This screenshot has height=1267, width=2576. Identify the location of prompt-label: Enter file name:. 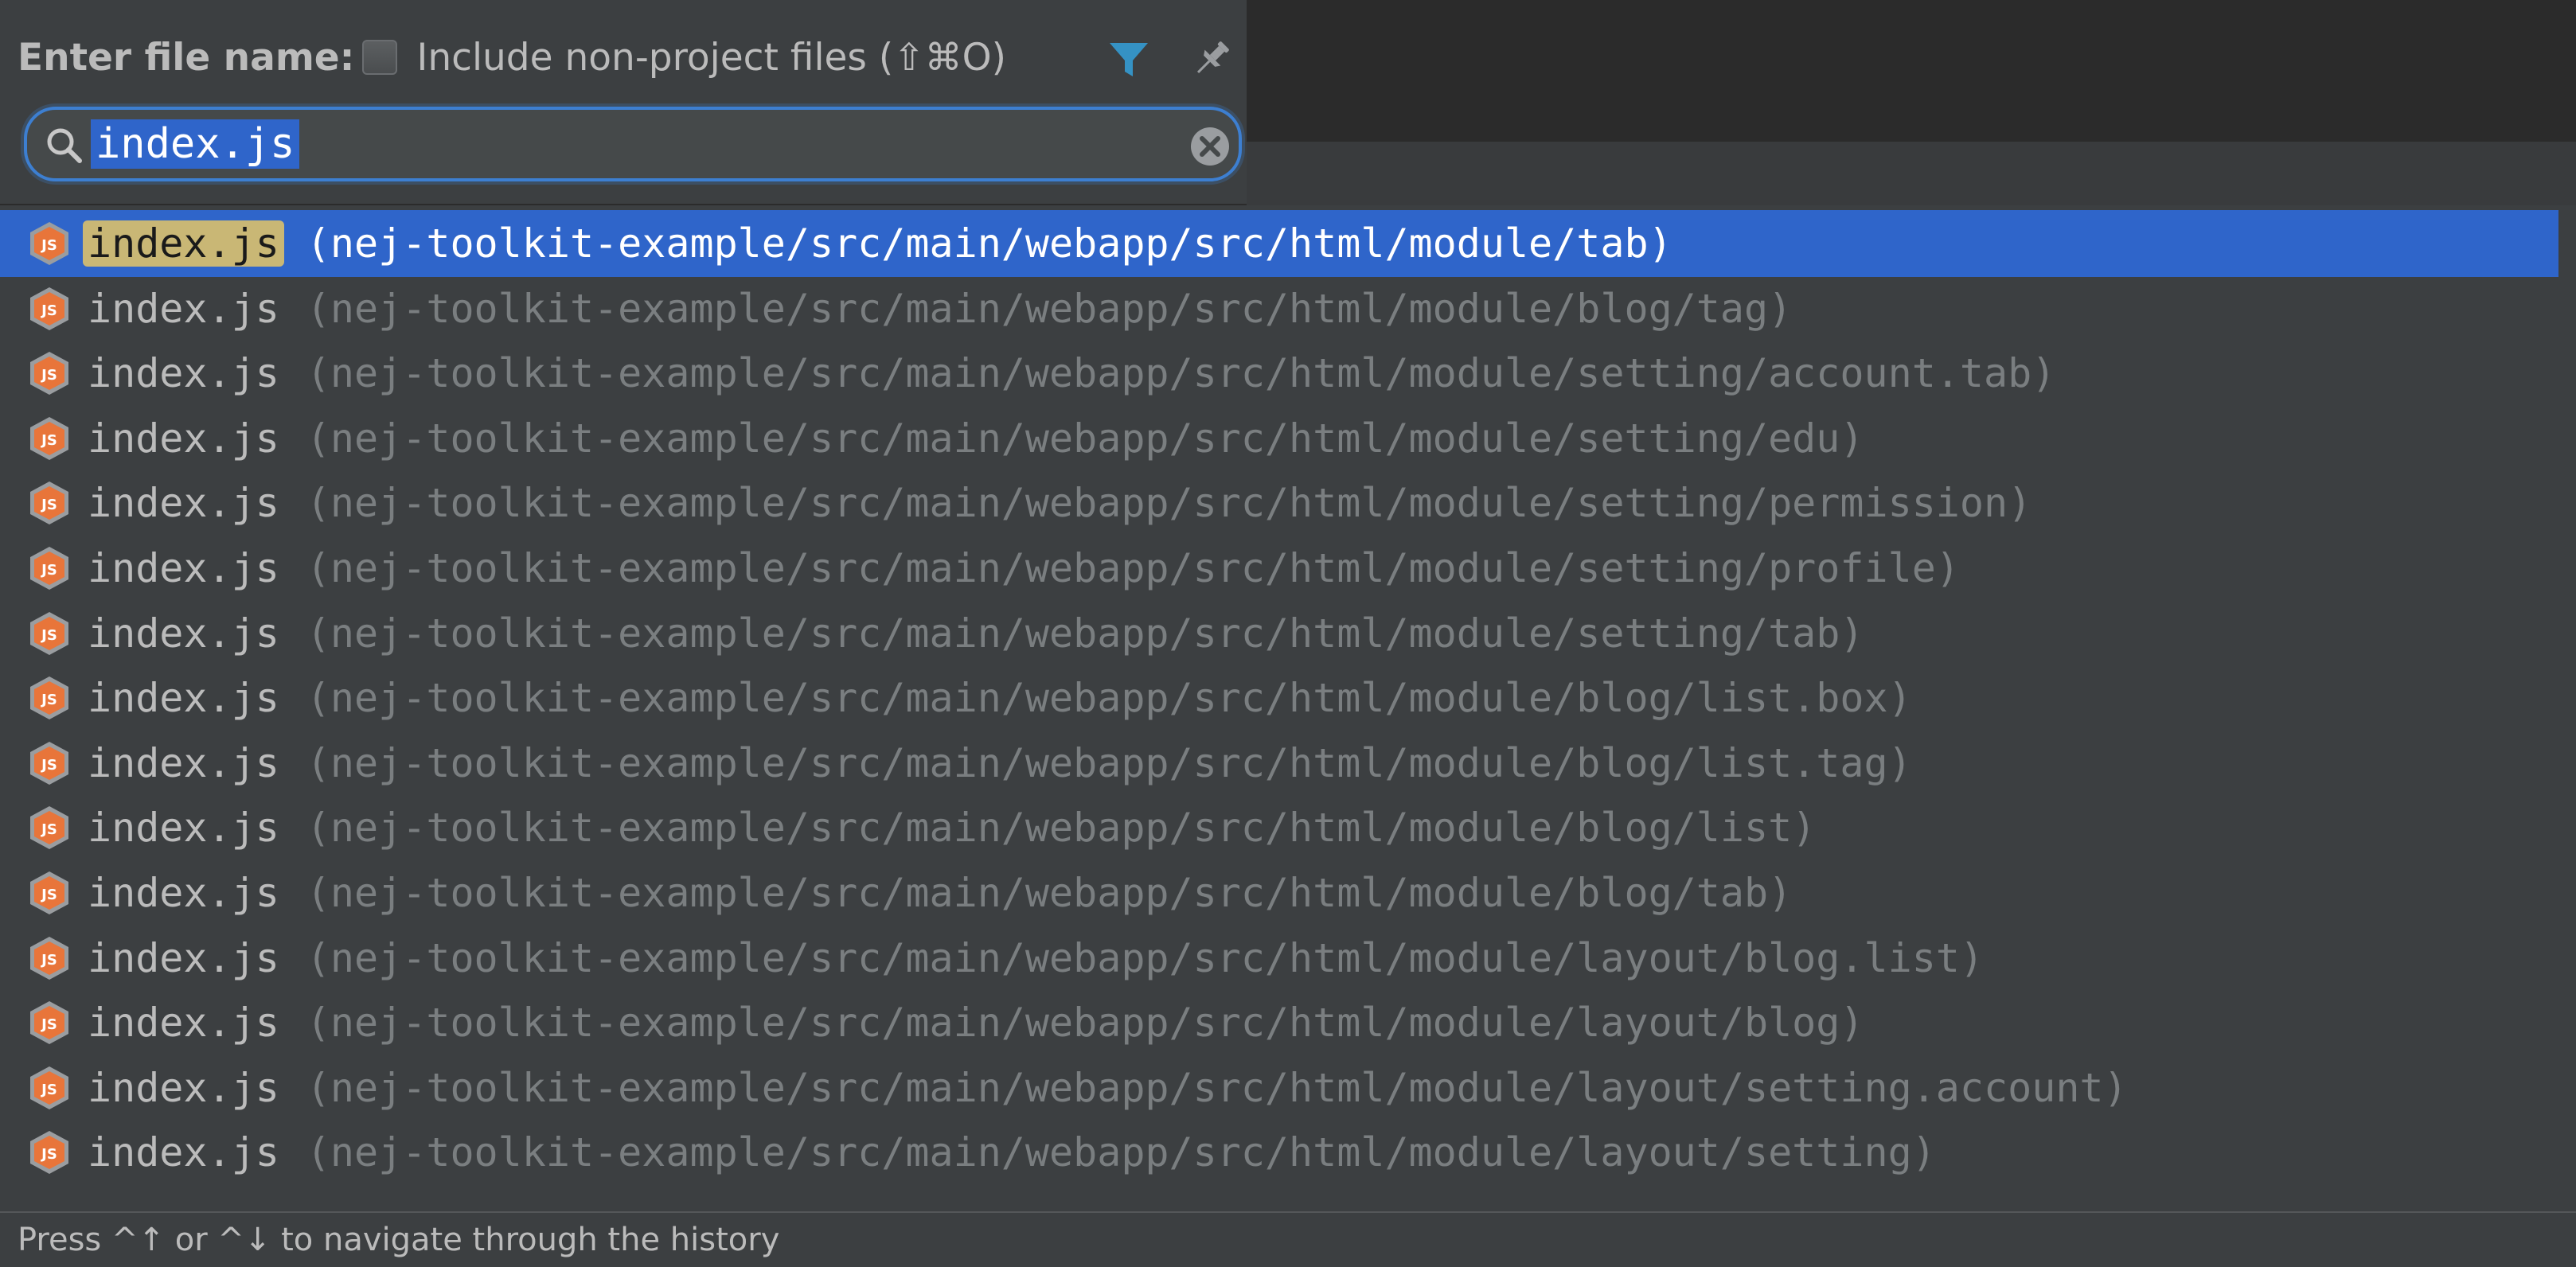
(186, 57).